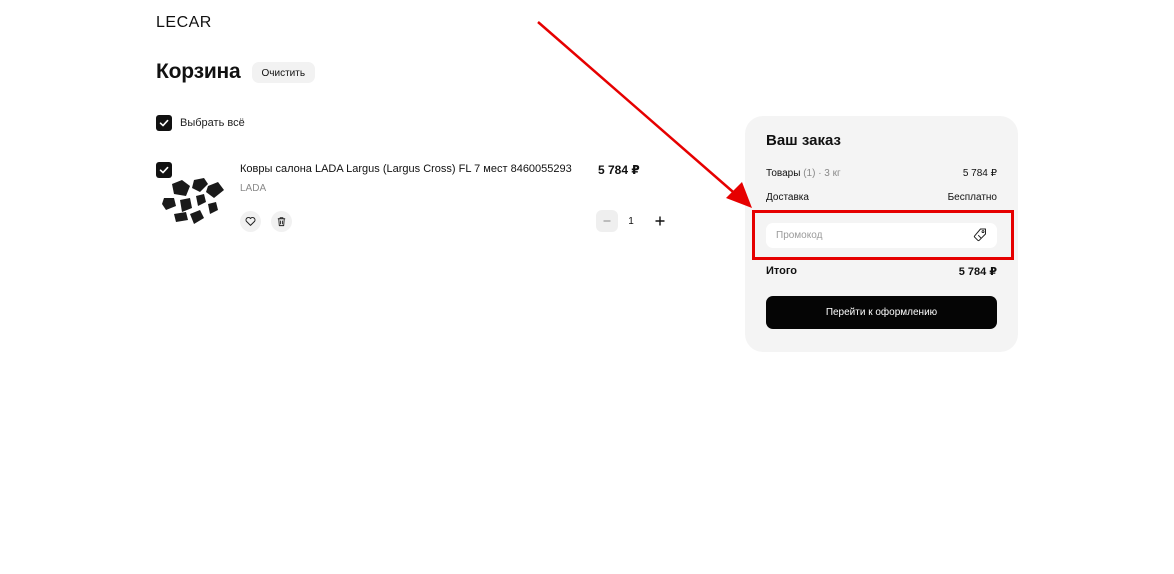  Describe the element at coordinates (972, 197) in the screenshot. I see `delivery-value: Бесплатно` at that location.